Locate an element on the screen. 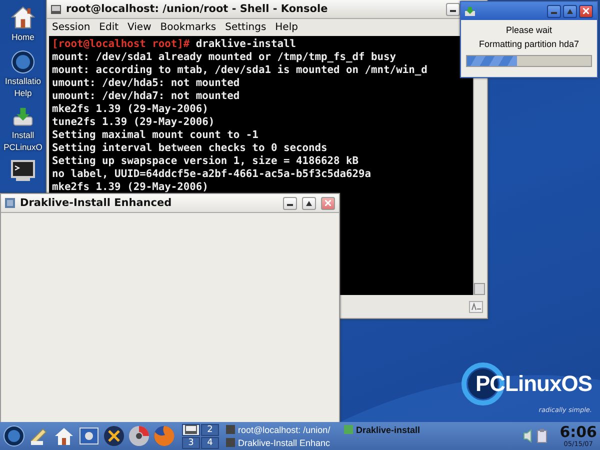  disc-icon is located at coordinates (139, 436).